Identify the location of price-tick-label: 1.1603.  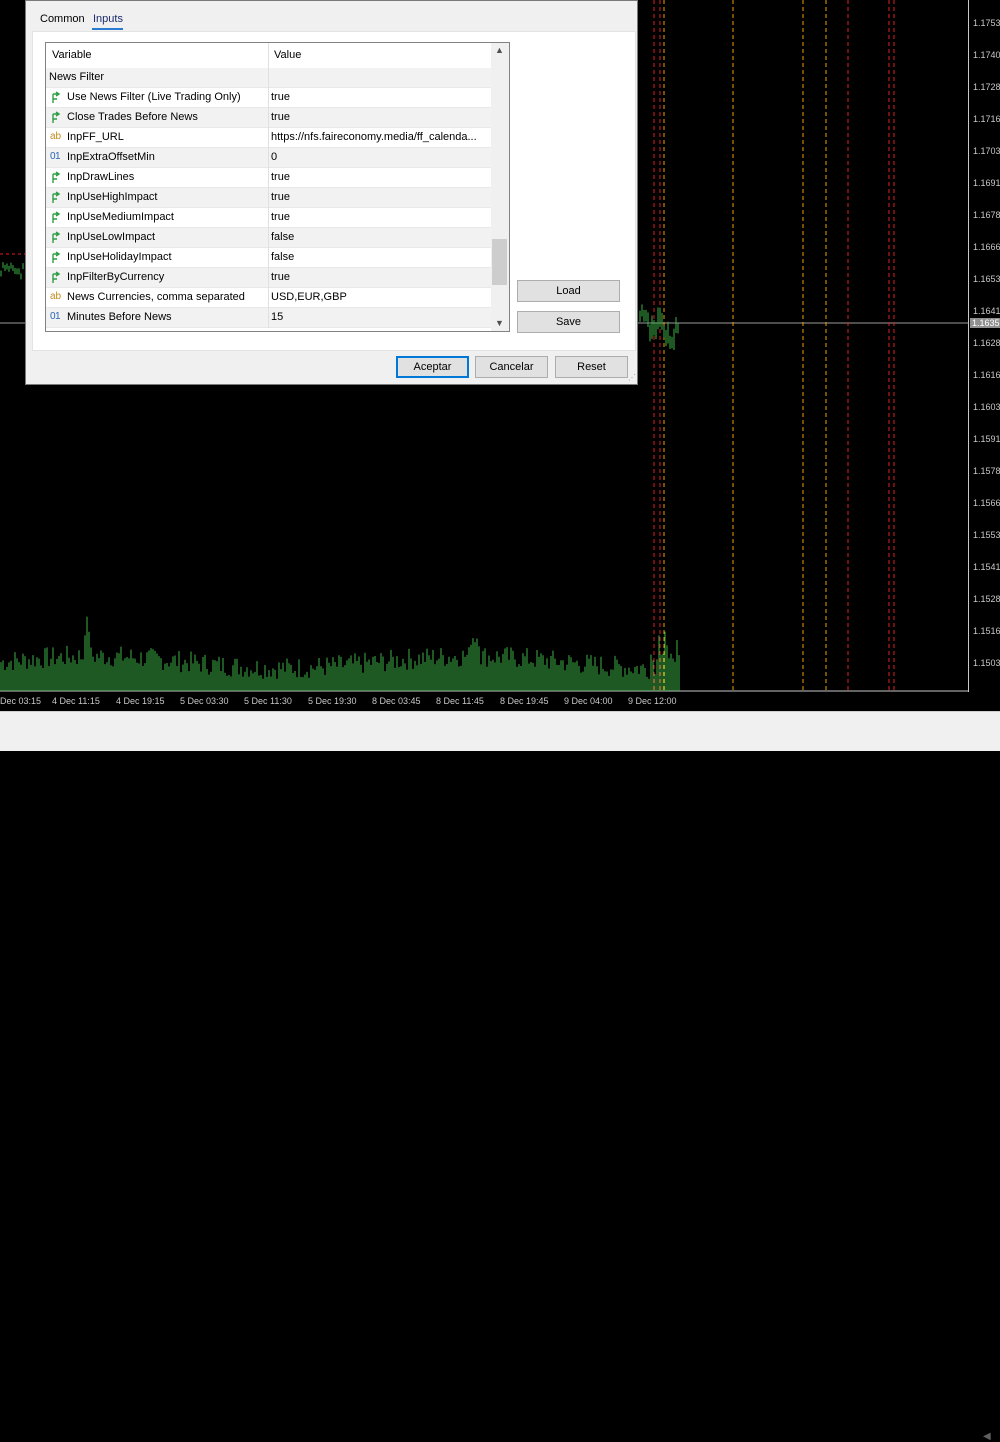
(986, 407).